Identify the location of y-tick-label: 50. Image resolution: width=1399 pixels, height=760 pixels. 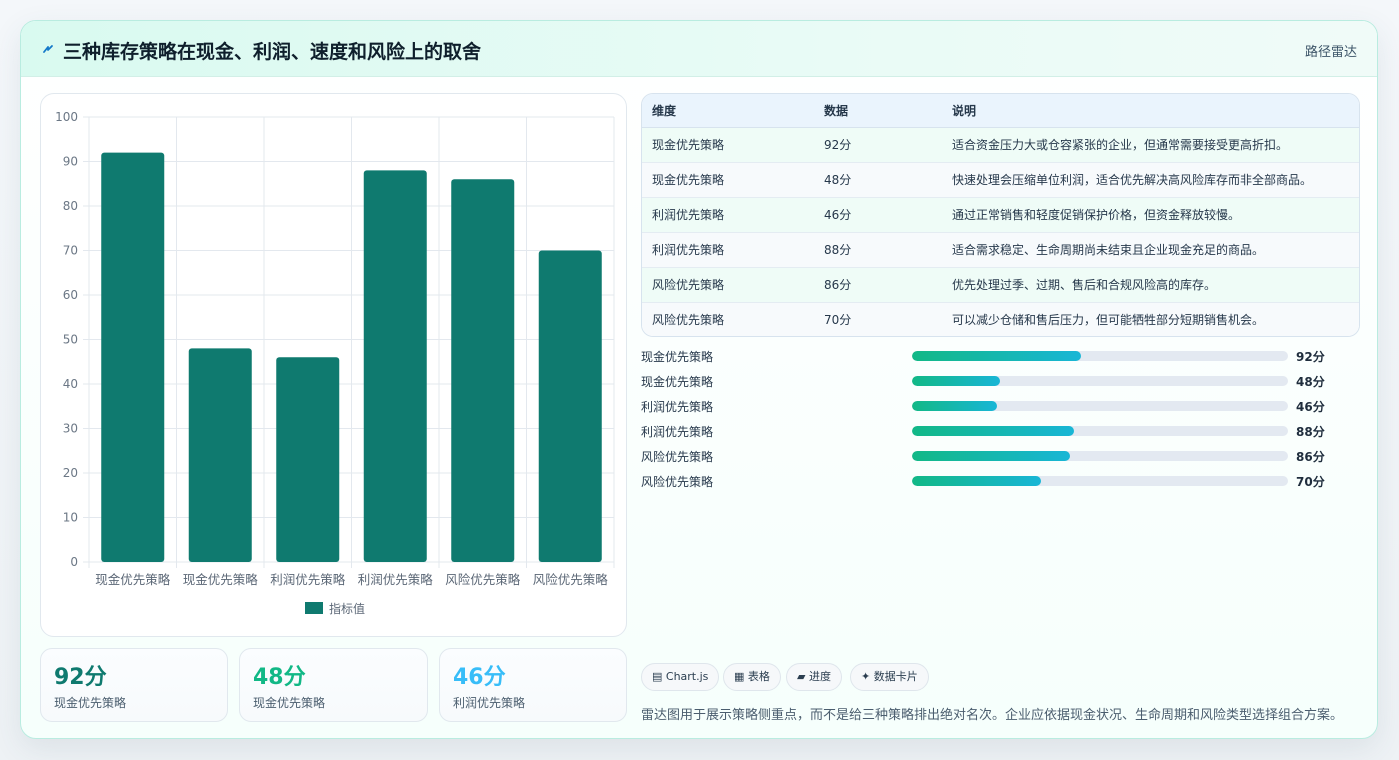
(70, 340).